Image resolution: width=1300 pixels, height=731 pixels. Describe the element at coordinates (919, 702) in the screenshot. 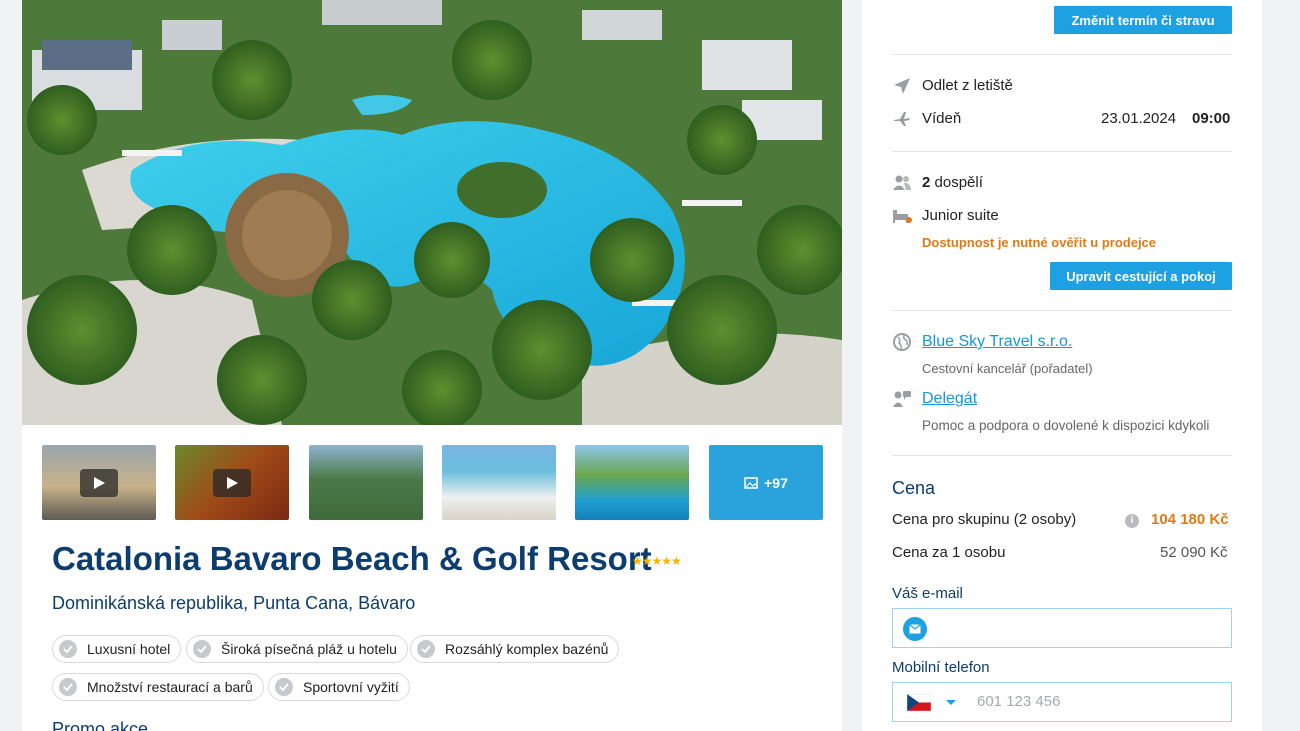

I see `czech-flag-icon` at that location.